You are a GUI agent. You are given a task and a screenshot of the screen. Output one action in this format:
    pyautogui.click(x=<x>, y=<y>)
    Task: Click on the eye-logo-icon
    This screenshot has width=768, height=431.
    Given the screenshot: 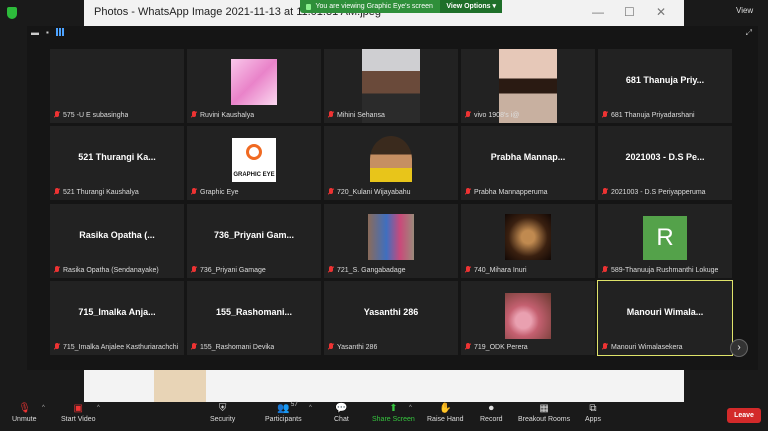 What is the action you would take?
    pyautogui.click(x=254, y=152)
    